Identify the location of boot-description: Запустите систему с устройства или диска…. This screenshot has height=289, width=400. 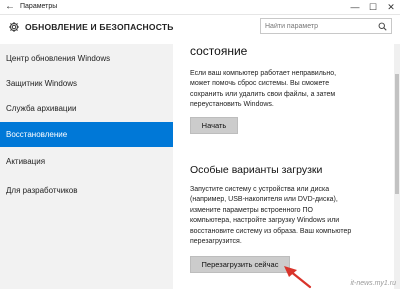
(292, 216).